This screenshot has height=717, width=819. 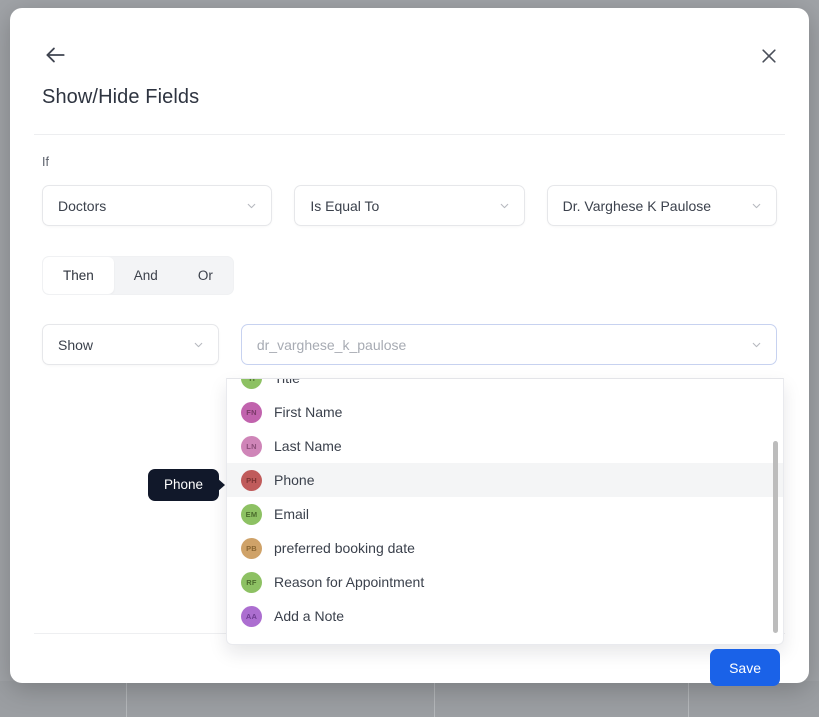 I want to click on action-select-value: Show, so click(x=76, y=344).